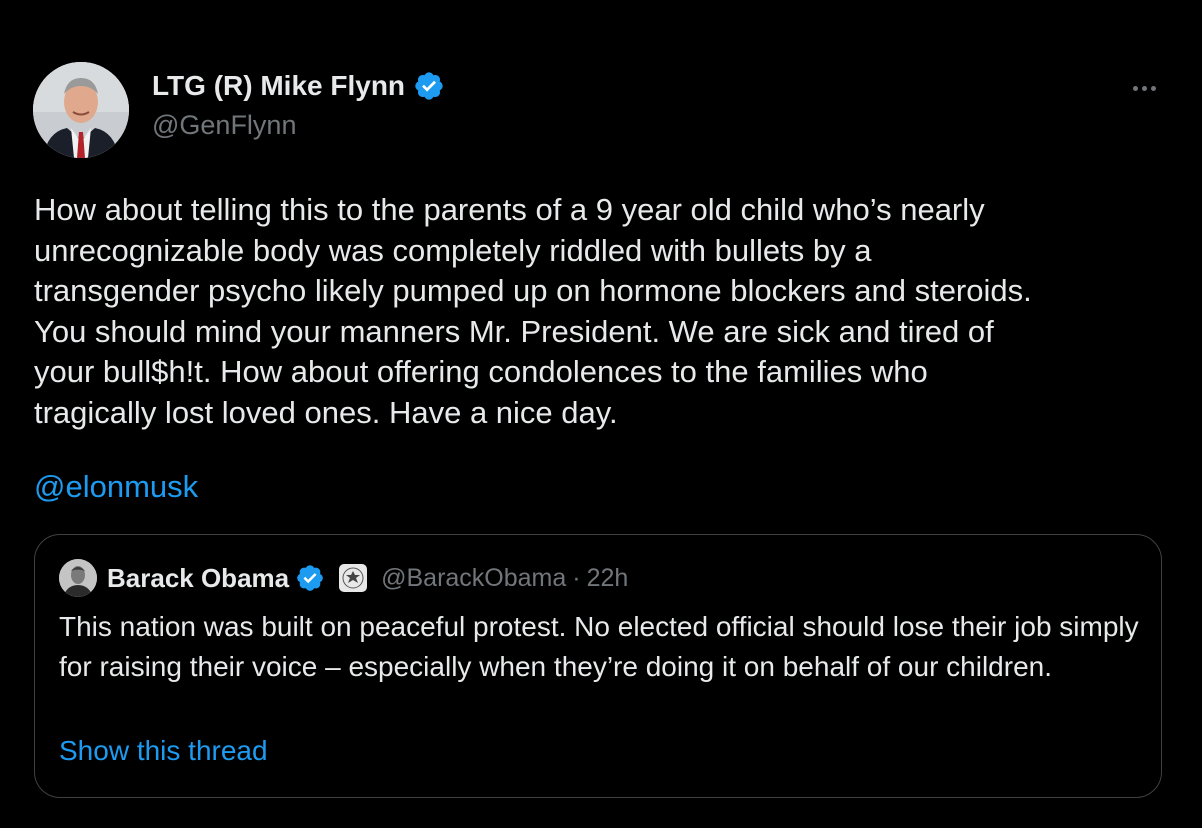 This screenshot has height=828, width=1202. What do you see at coordinates (163, 751) in the screenshot?
I see `show-thread-link: Show this thread` at bounding box center [163, 751].